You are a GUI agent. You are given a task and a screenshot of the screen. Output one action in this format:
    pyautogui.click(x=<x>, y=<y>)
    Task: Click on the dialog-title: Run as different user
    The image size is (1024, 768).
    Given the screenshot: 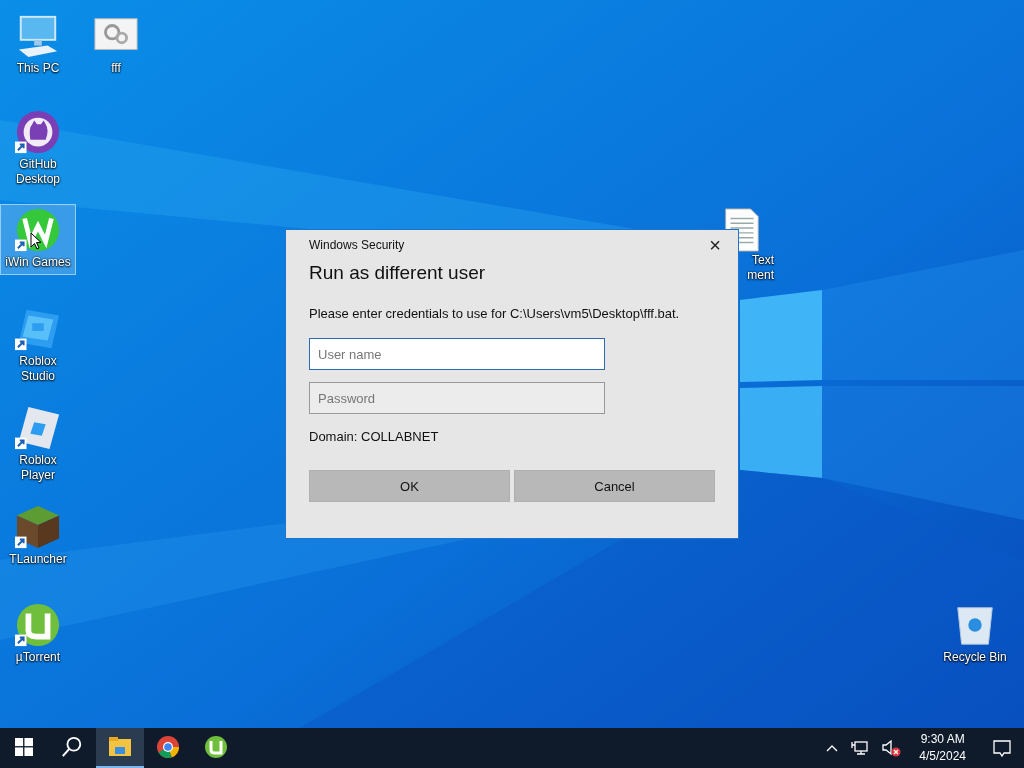 What is the action you would take?
    pyautogui.click(x=398, y=273)
    